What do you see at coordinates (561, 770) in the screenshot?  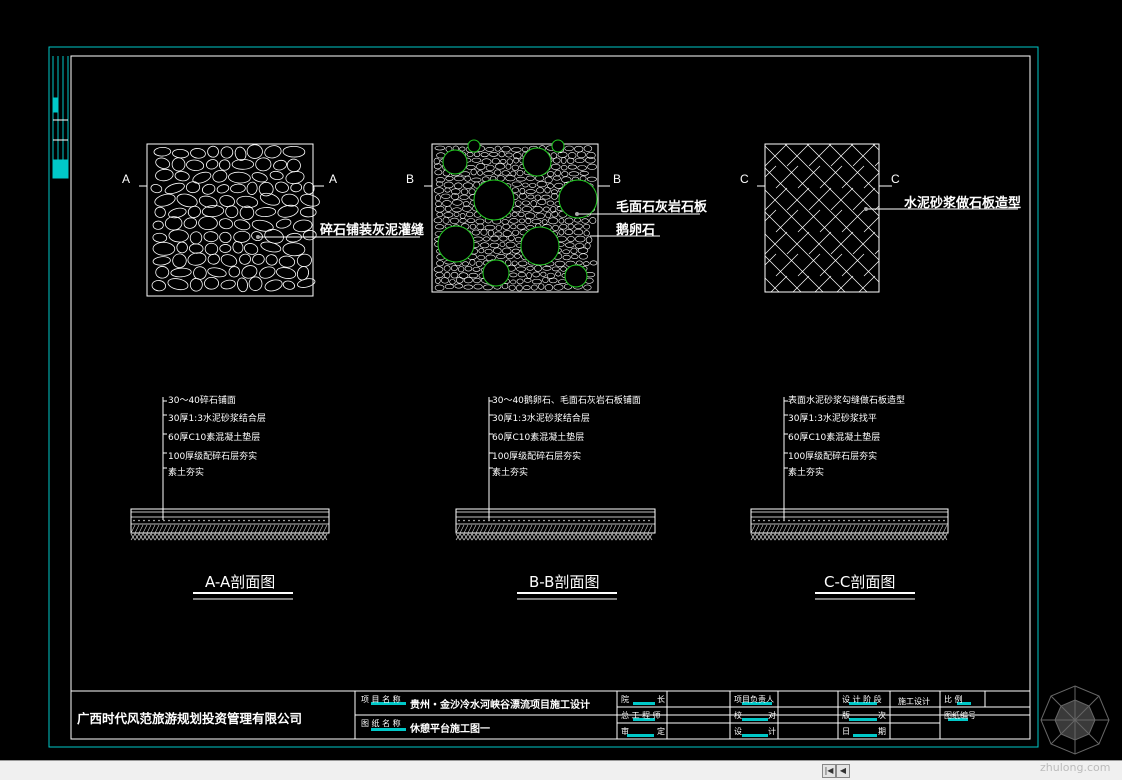 I see `status-bar: |◀ ◀` at bounding box center [561, 770].